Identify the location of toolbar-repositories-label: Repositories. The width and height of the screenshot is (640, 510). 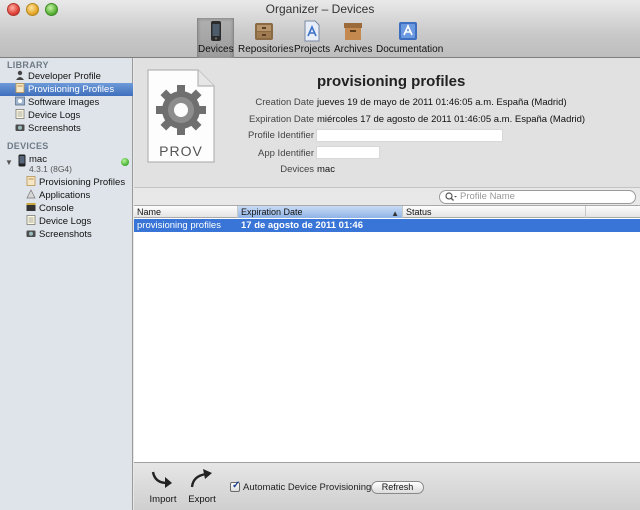
(266, 49).